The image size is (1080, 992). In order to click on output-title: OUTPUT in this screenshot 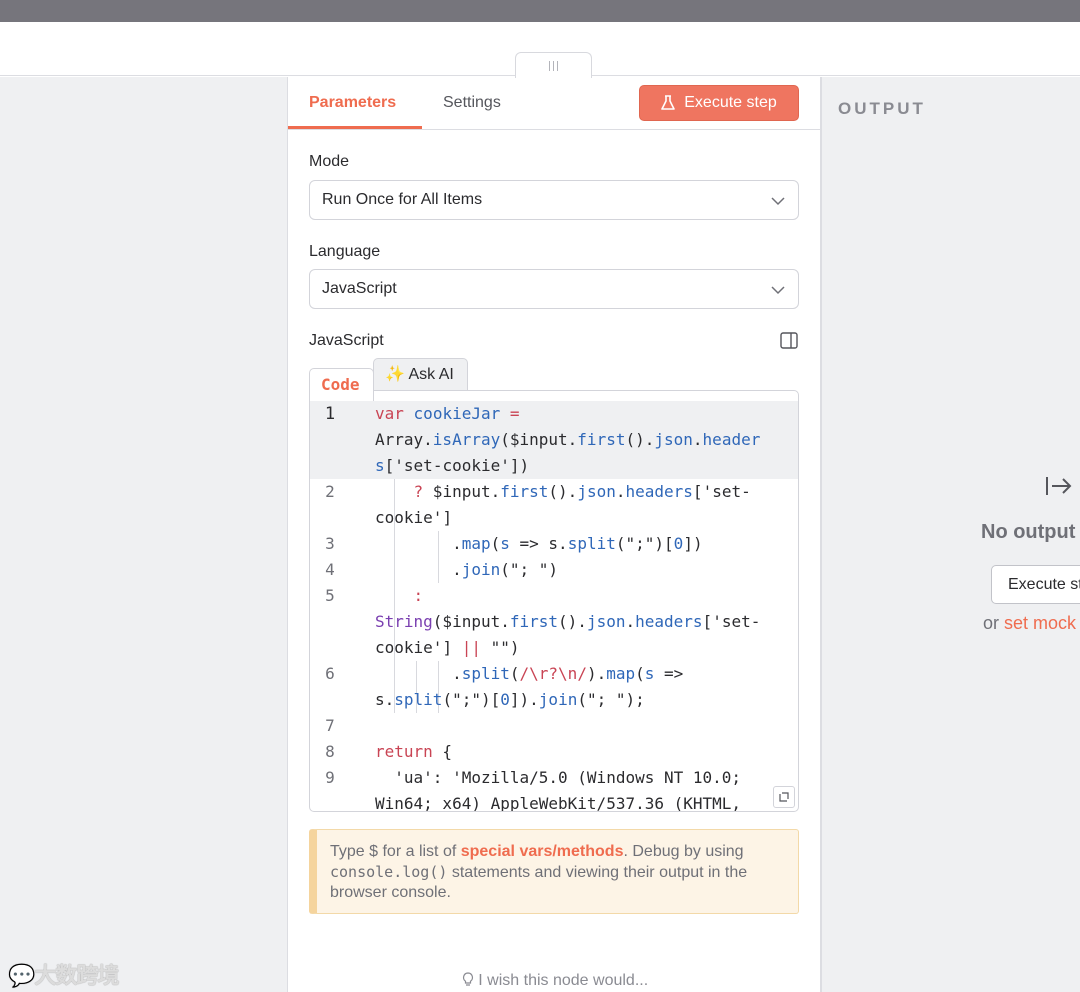, I will do `click(882, 108)`.